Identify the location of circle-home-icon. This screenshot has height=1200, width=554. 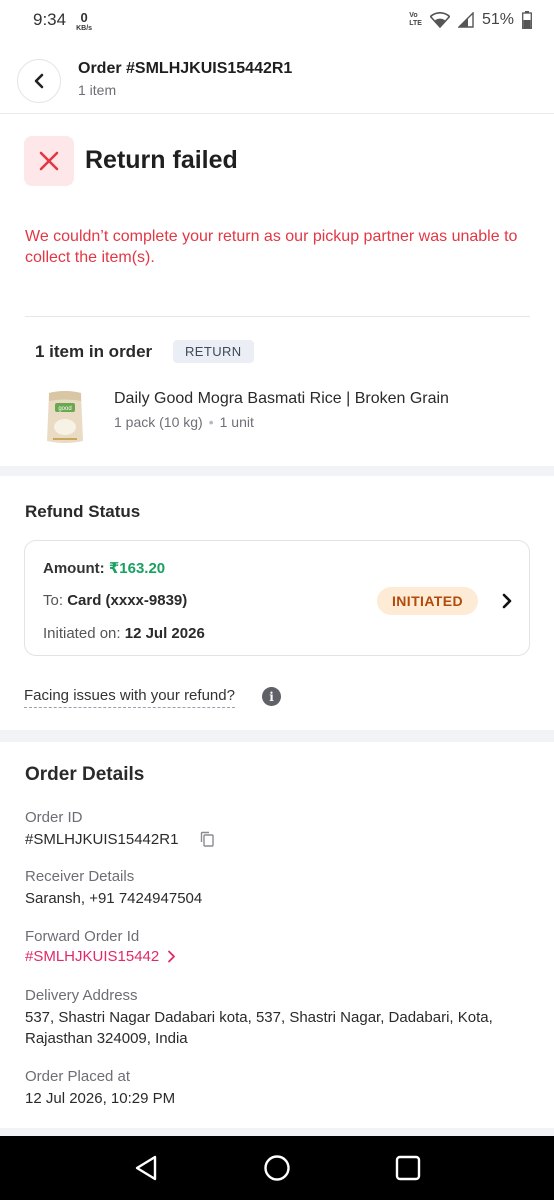
(277, 1168).